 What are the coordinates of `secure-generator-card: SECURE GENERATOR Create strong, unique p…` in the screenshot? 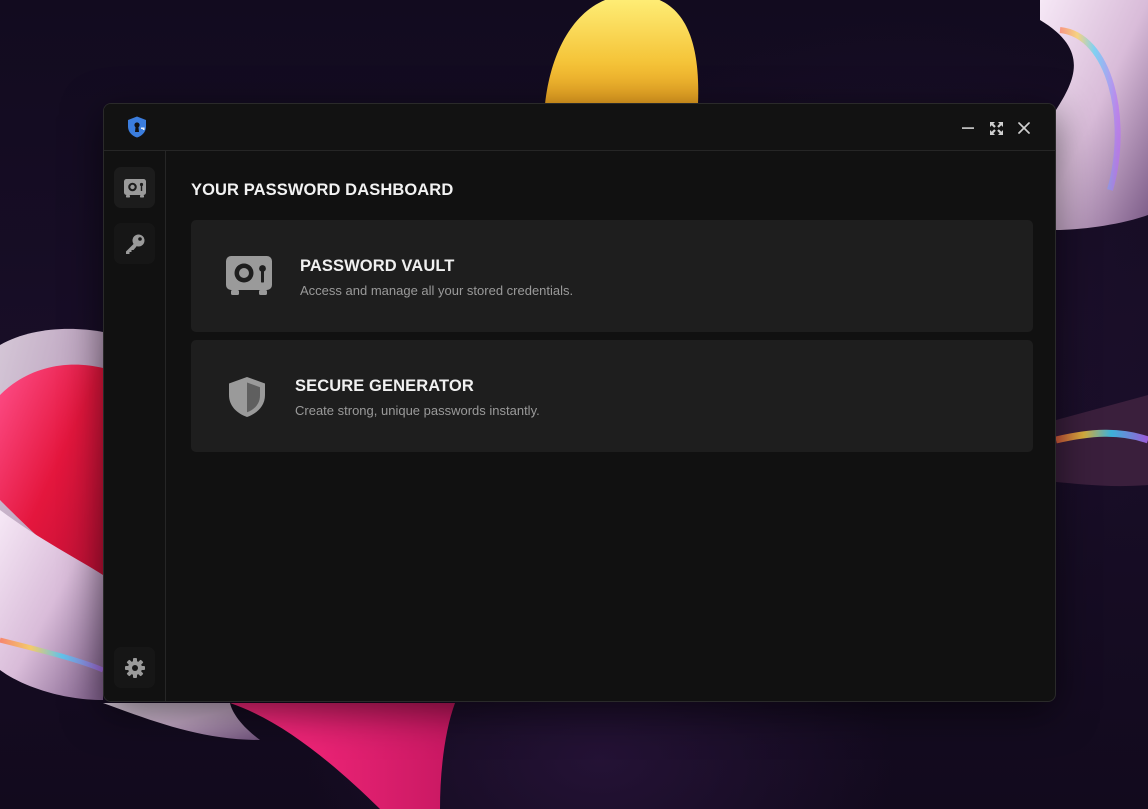 It's located at (612, 396).